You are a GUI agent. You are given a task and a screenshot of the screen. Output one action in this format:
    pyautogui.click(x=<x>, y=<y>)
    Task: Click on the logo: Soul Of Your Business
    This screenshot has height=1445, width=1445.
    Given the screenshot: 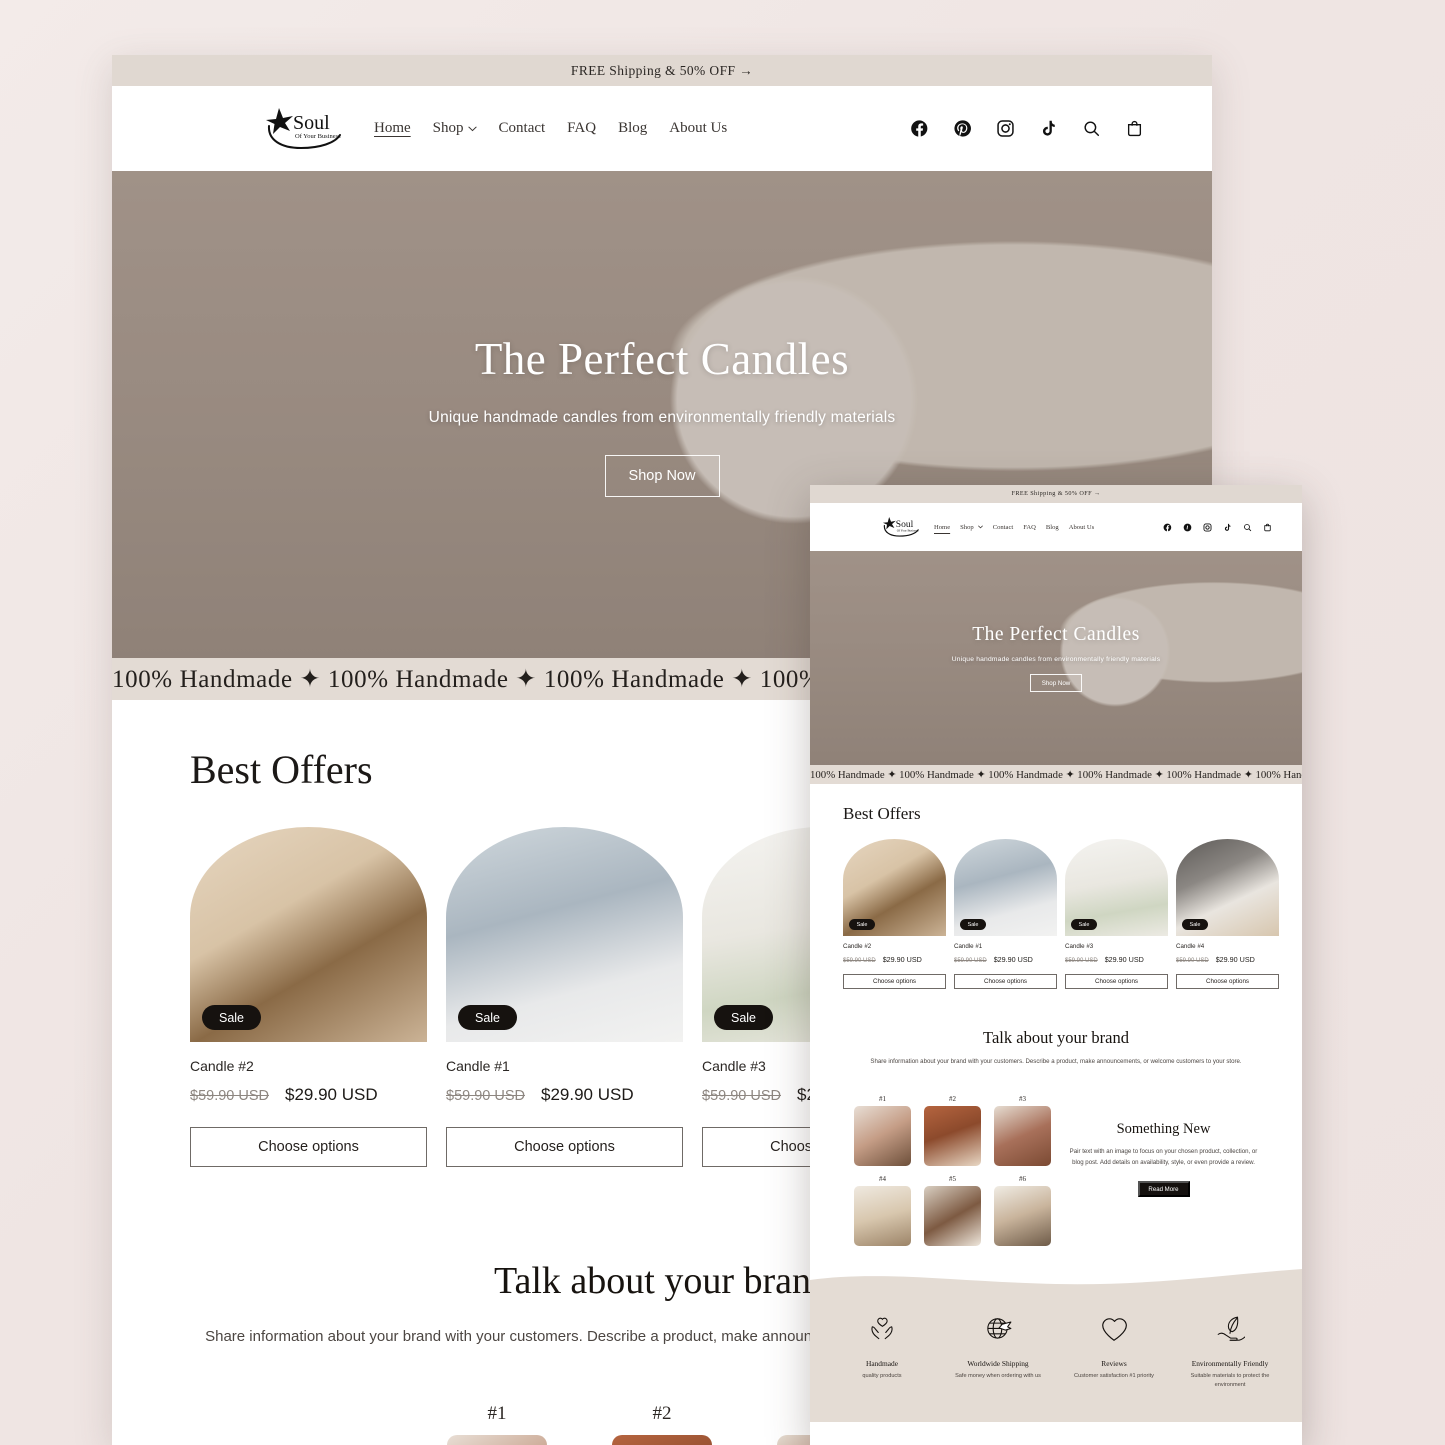 What is the action you would take?
    pyautogui.click(x=306, y=129)
    